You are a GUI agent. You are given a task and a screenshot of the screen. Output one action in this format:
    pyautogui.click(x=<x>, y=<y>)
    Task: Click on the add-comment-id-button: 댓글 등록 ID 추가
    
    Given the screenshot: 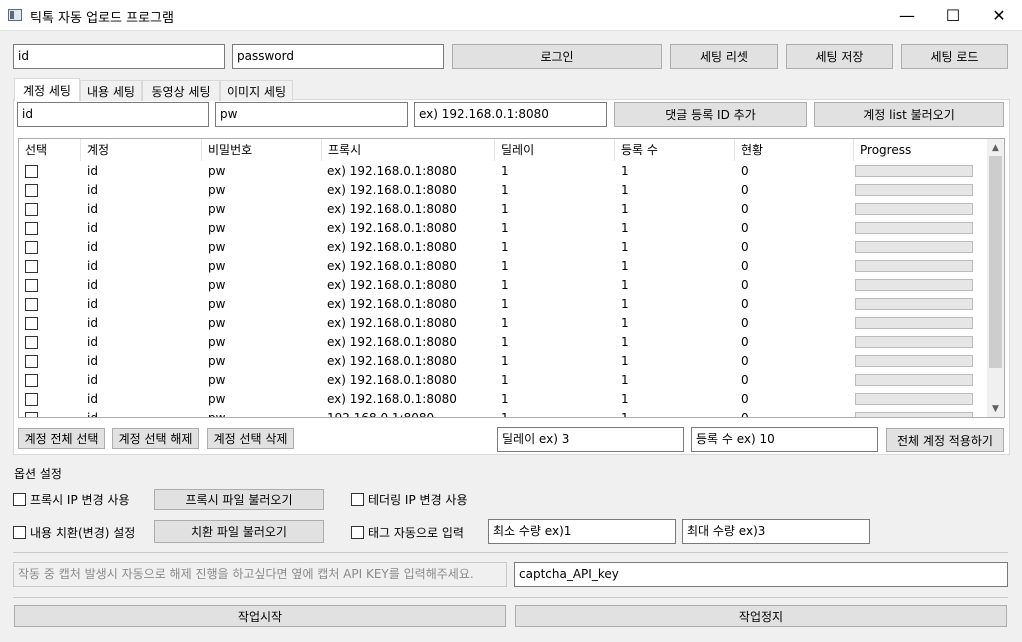 What is the action you would take?
    pyautogui.click(x=710, y=114)
    